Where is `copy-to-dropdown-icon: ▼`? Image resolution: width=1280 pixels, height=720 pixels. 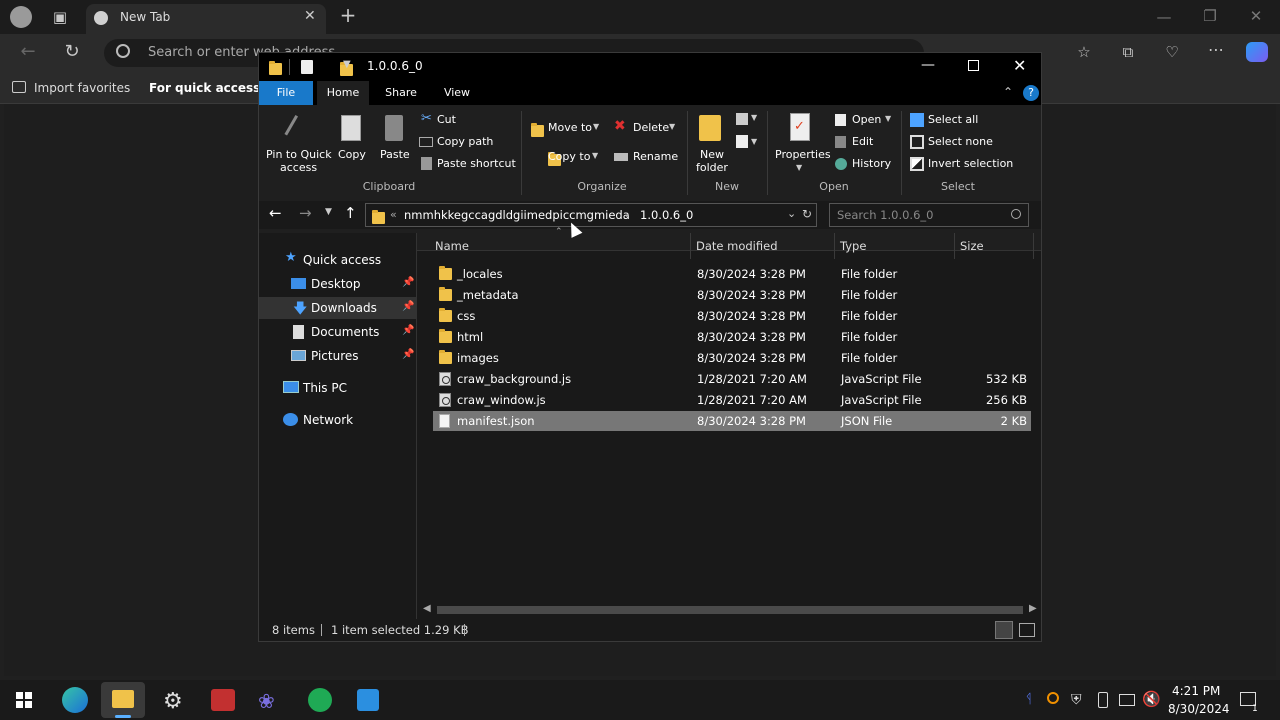
copy-to-dropdown-icon: ▼ is located at coordinates (595, 155).